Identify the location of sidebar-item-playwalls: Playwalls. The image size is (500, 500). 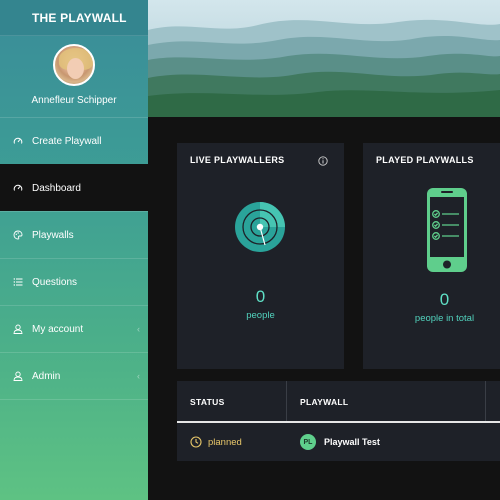
(74, 234).